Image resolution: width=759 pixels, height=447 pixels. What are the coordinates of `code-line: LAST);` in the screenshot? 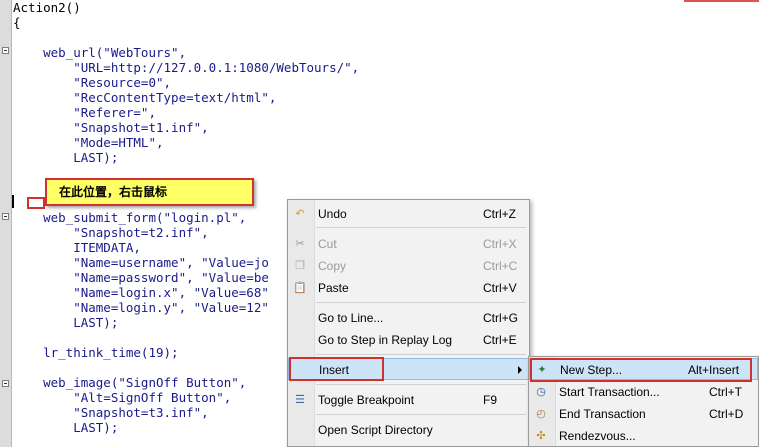 It's located at (66, 157).